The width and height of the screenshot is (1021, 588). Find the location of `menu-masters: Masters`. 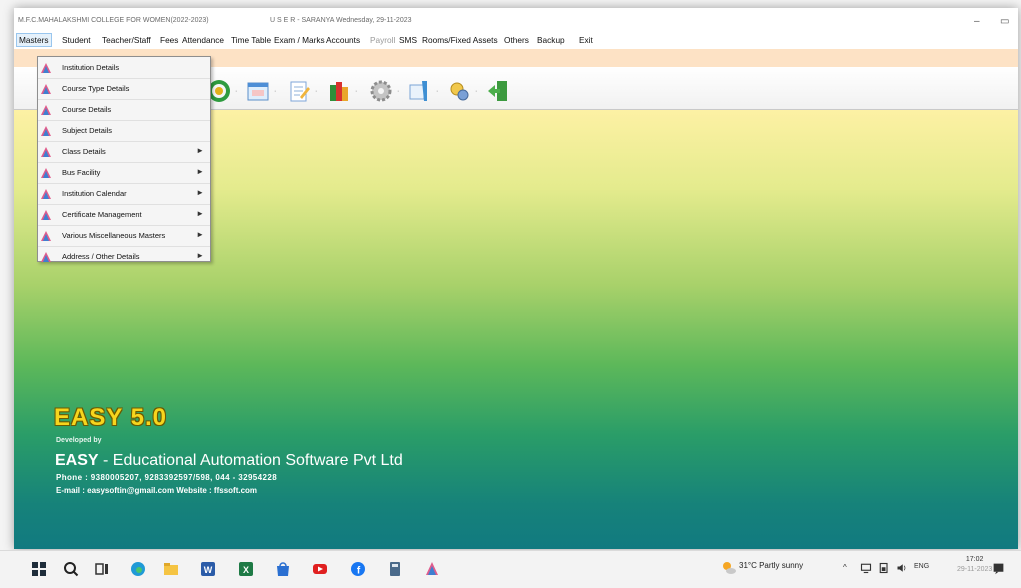

menu-masters: Masters is located at coordinates (34, 40).